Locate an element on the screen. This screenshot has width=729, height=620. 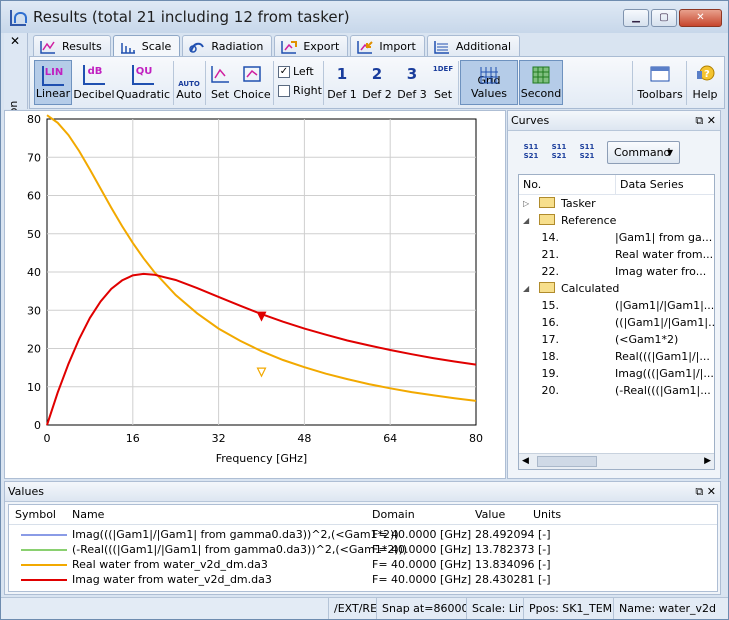
command-dropdown: Command ▼ is located at coordinates (643, 152).